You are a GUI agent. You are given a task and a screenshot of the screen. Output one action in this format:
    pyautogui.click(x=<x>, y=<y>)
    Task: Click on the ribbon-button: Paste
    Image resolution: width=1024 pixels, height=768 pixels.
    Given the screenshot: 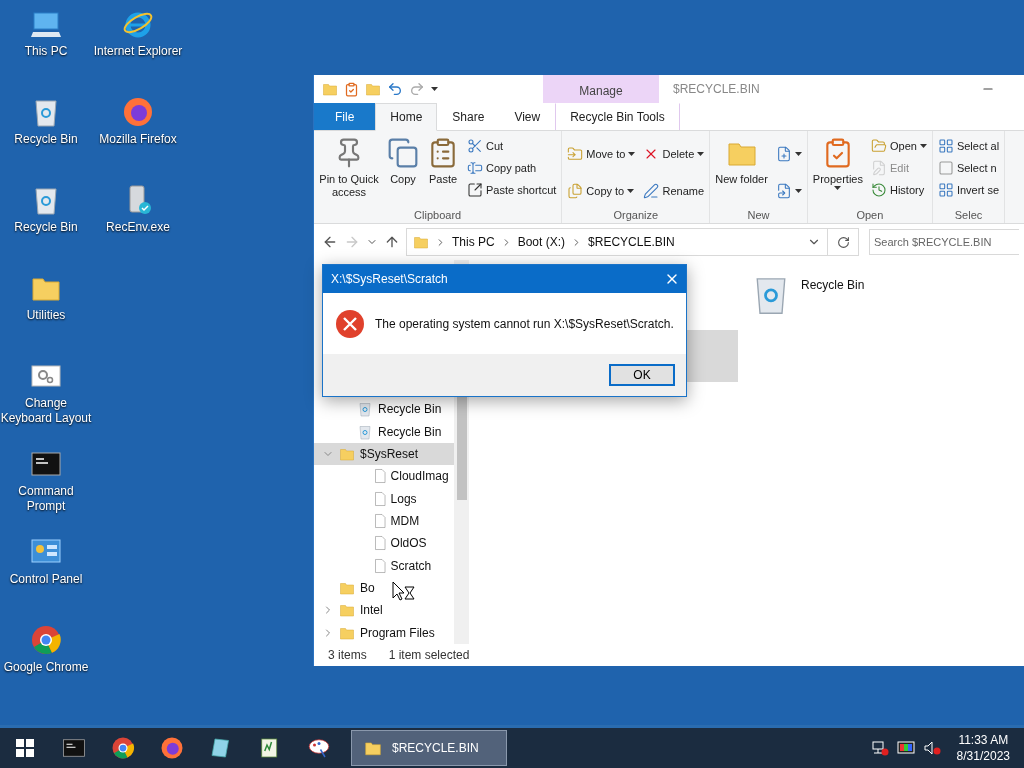 What is the action you would take?
    pyautogui.click(x=443, y=161)
    